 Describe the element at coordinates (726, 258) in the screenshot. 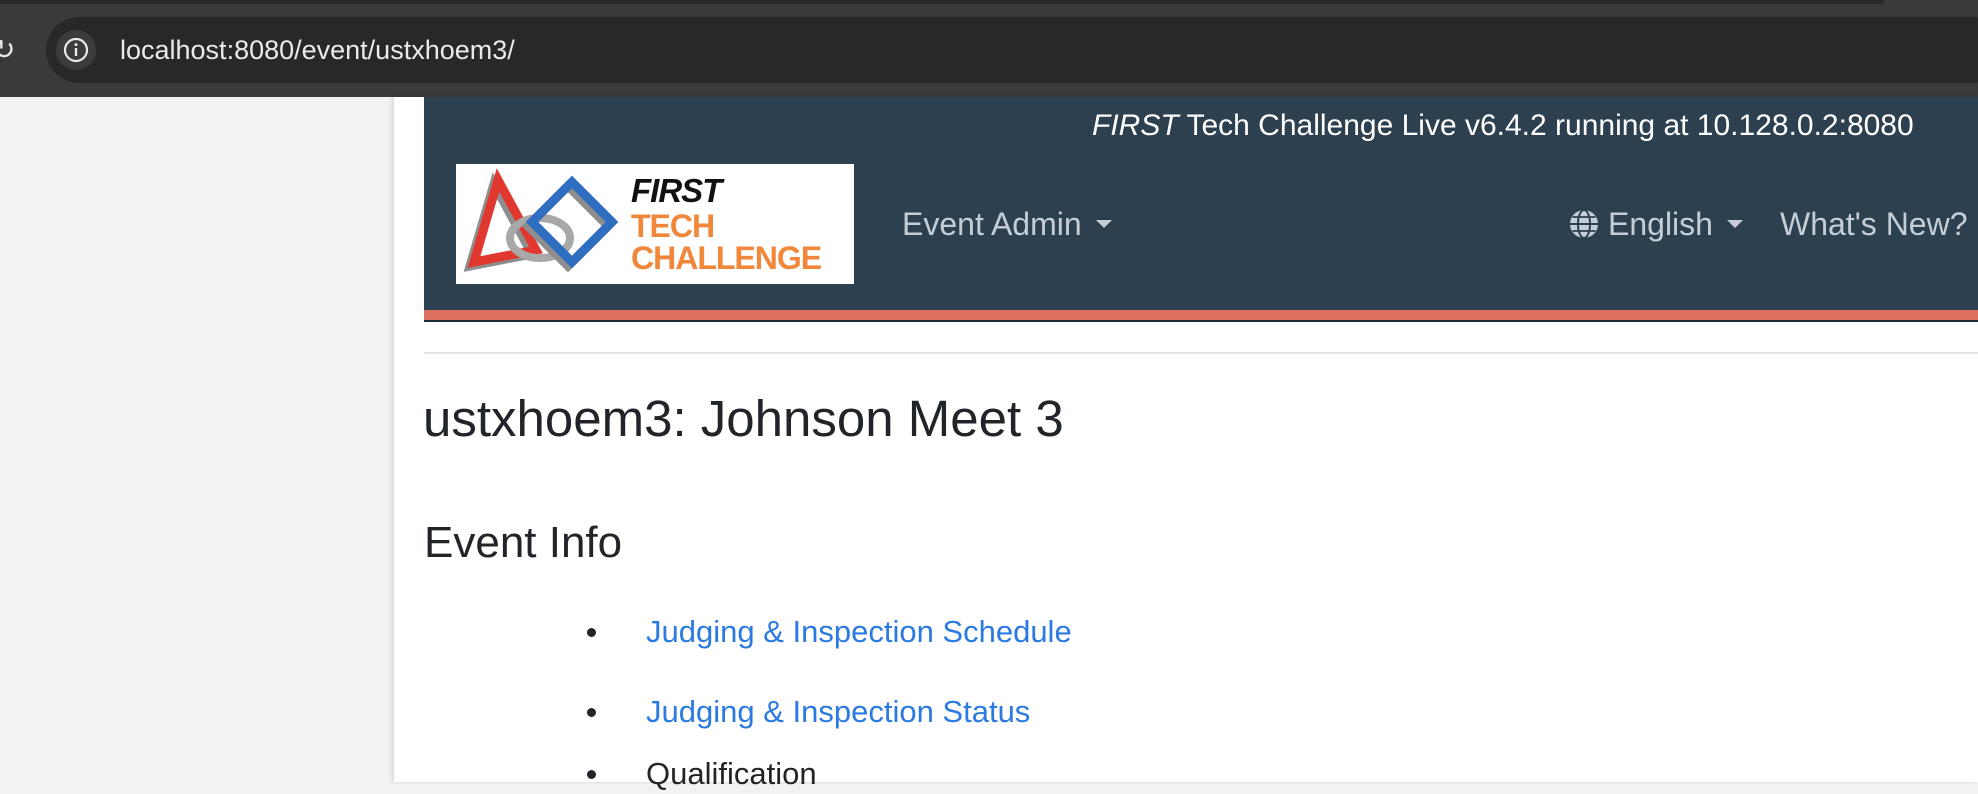

I see `logo-challenge: CHALLENGE` at that location.